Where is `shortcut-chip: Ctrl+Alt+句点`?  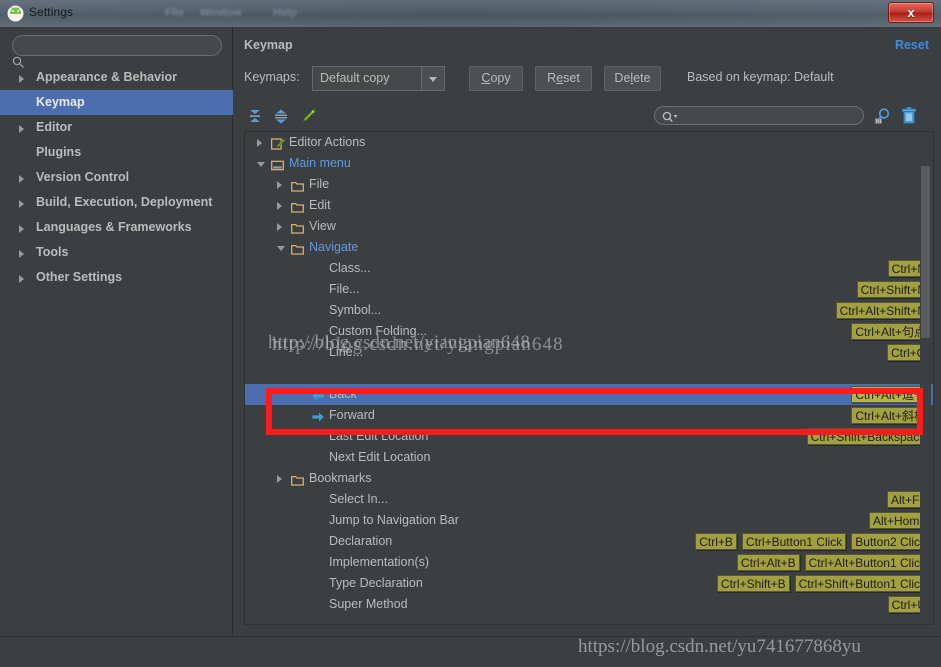 shortcut-chip: Ctrl+Alt+句点 is located at coordinates (890, 331).